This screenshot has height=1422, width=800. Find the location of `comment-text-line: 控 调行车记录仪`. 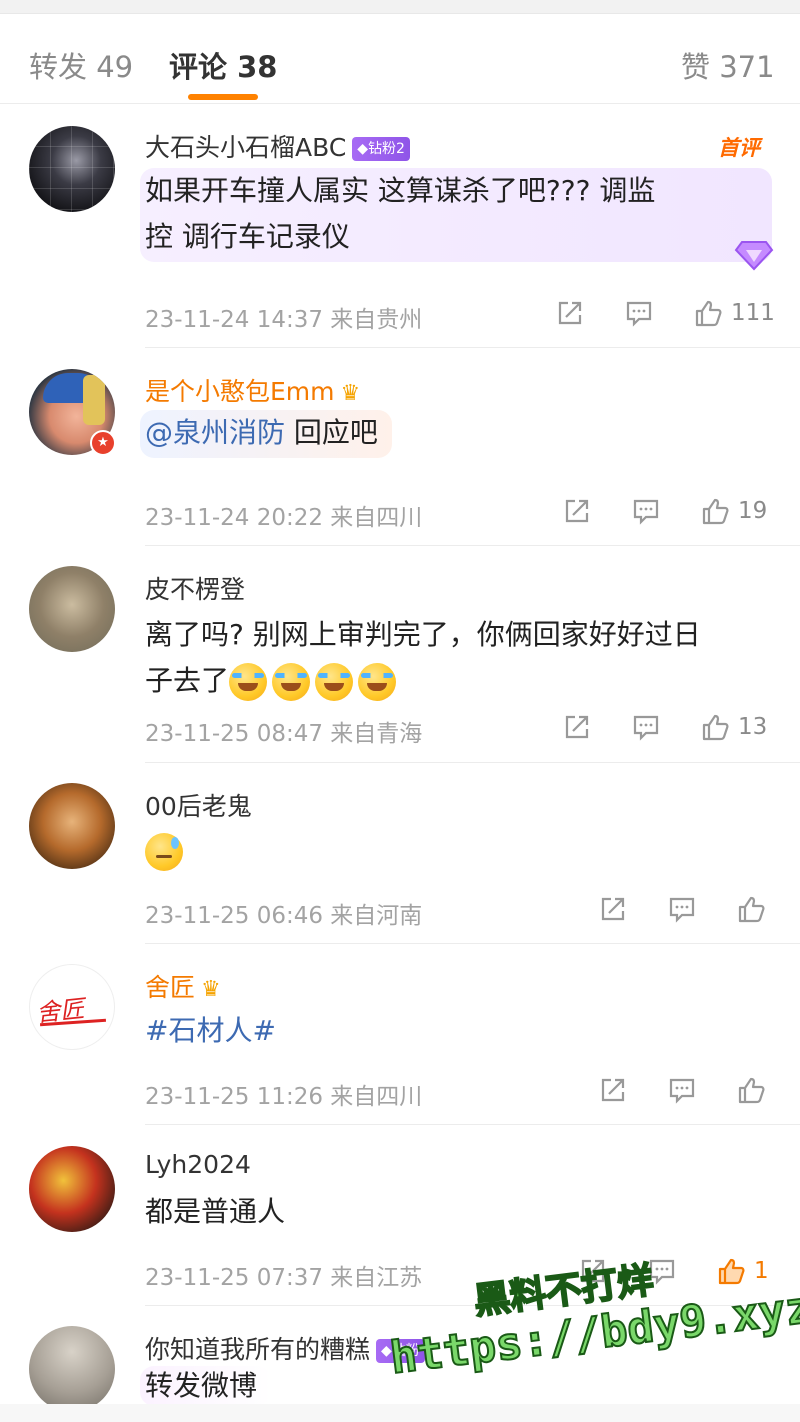

comment-text-line: 控 调行车记录仪 is located at coordinates (247, 236).